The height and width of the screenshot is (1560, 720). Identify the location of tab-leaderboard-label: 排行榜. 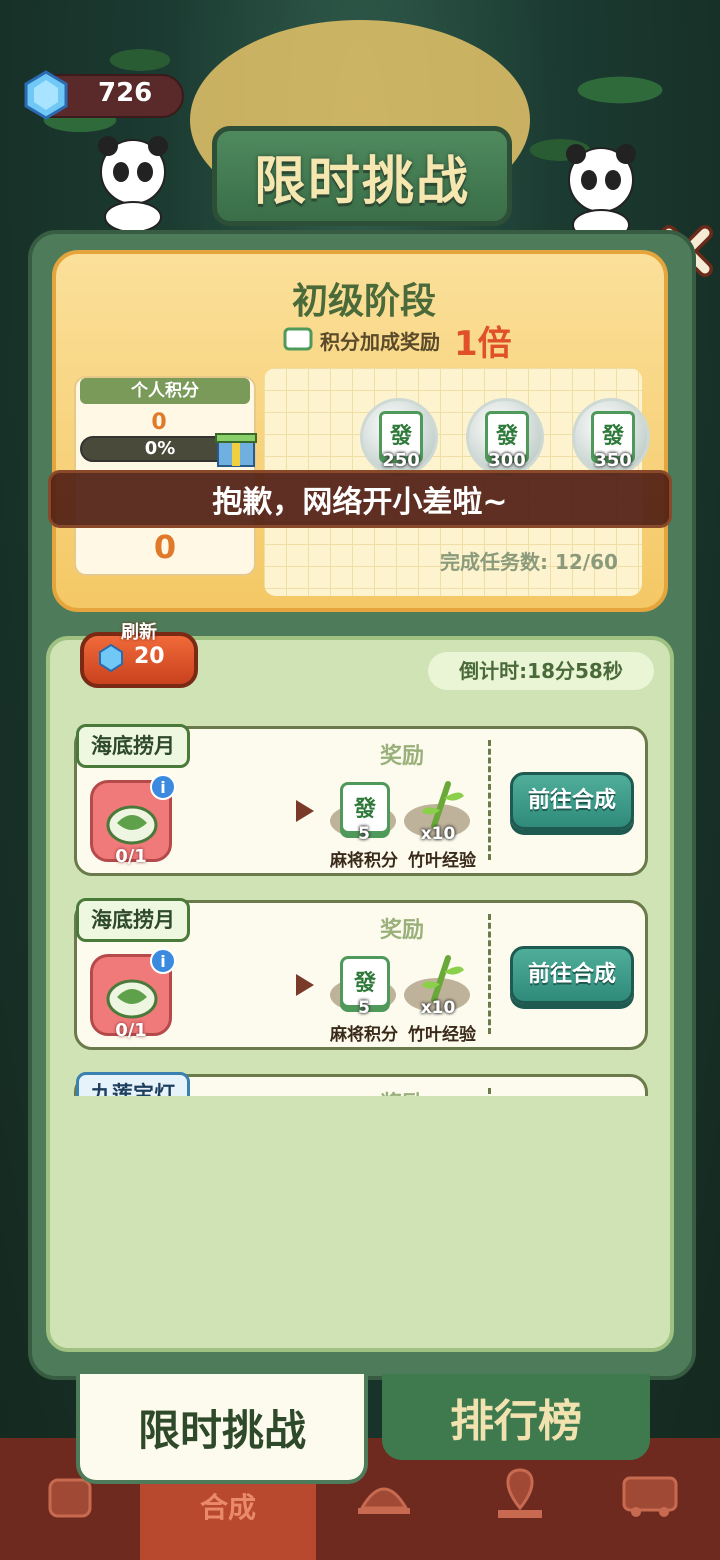
(516, 1421).